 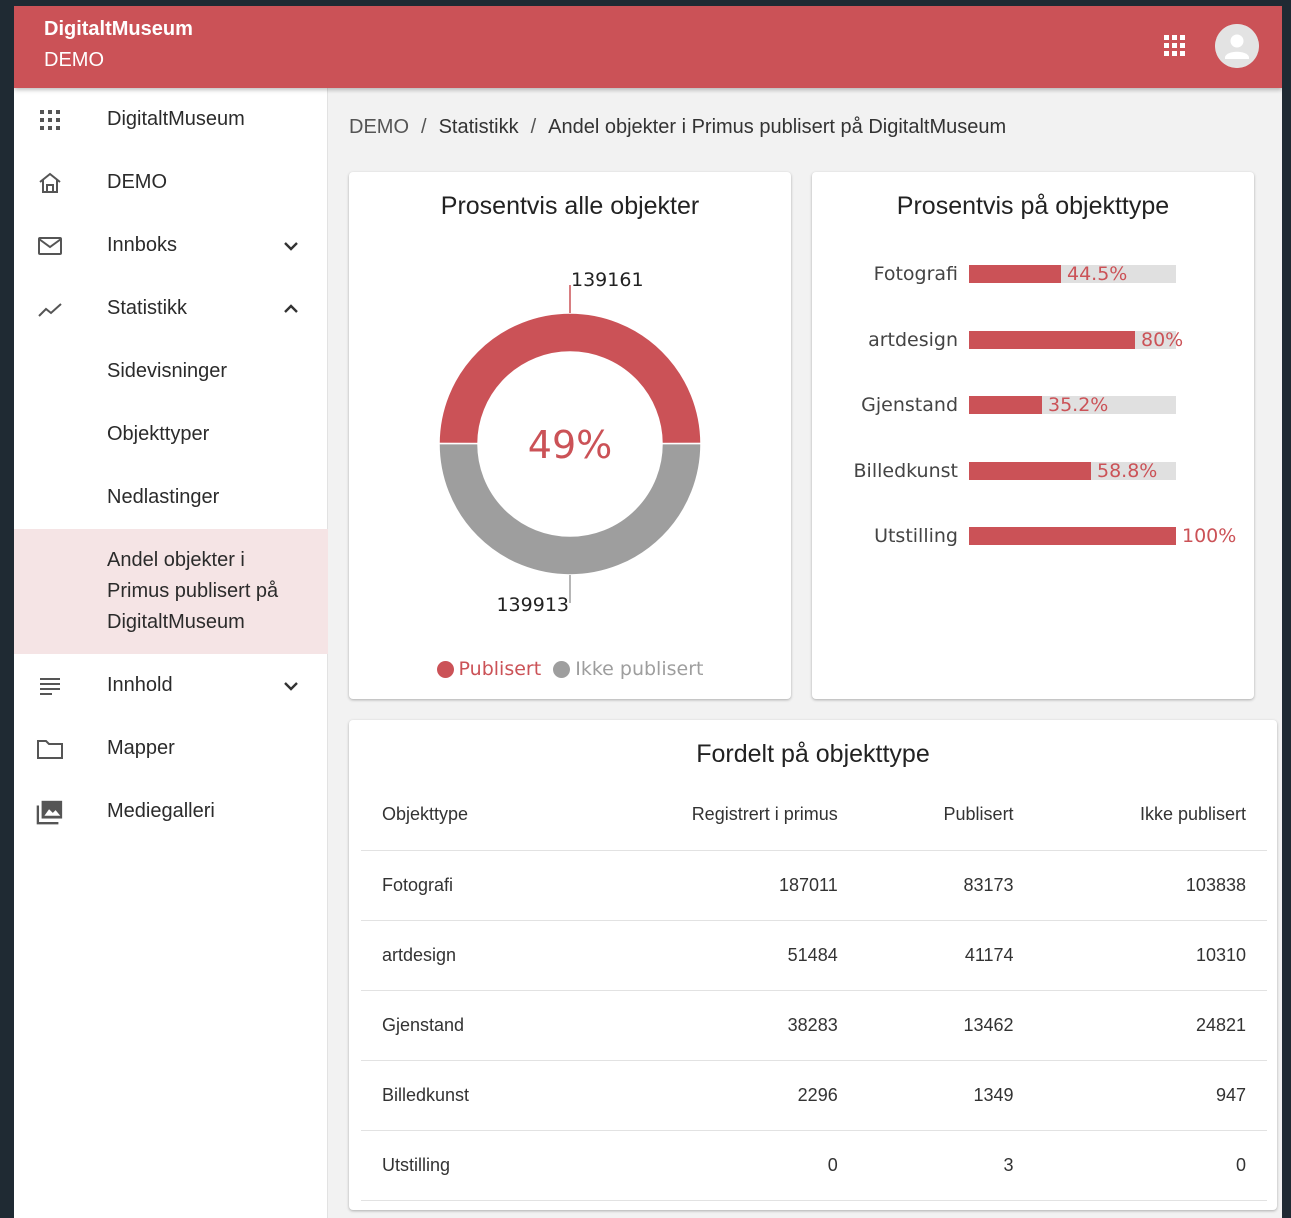 I want to click on sidebar-item-innhold: Innhold, so click(x=171, y=685).